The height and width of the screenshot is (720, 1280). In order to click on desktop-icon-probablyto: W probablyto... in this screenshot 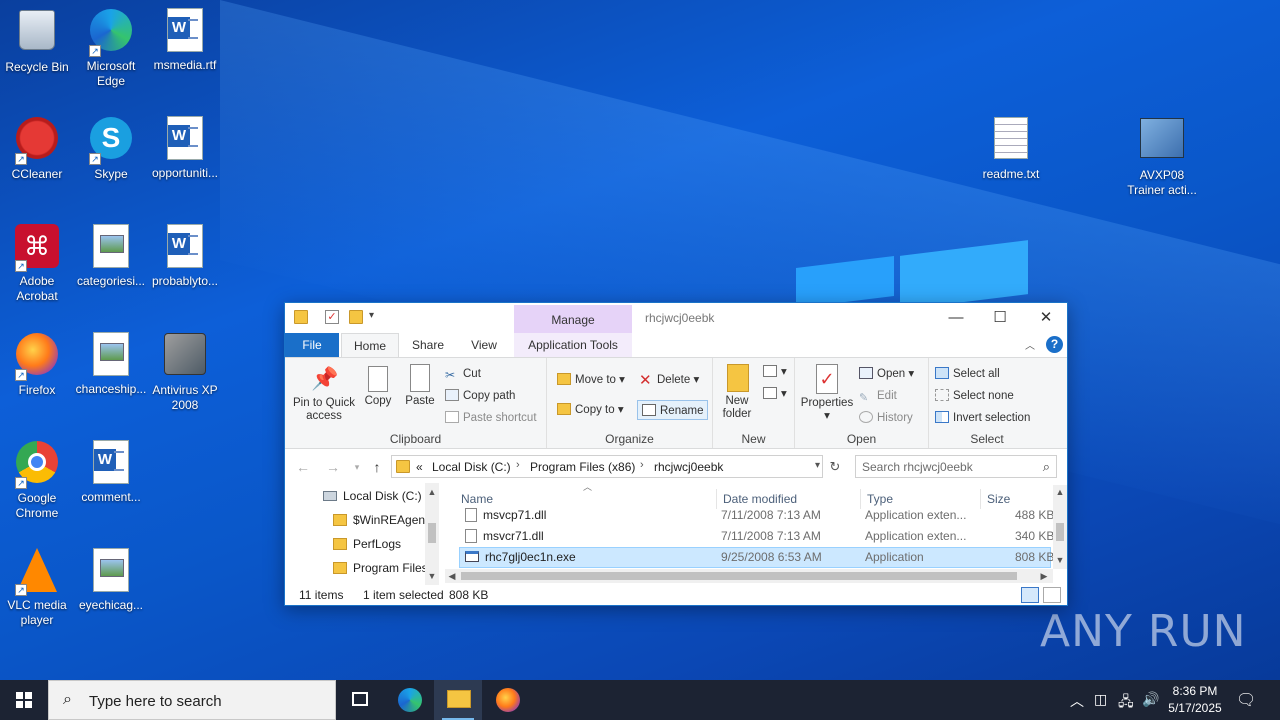, I will do `click(185, 255)`.